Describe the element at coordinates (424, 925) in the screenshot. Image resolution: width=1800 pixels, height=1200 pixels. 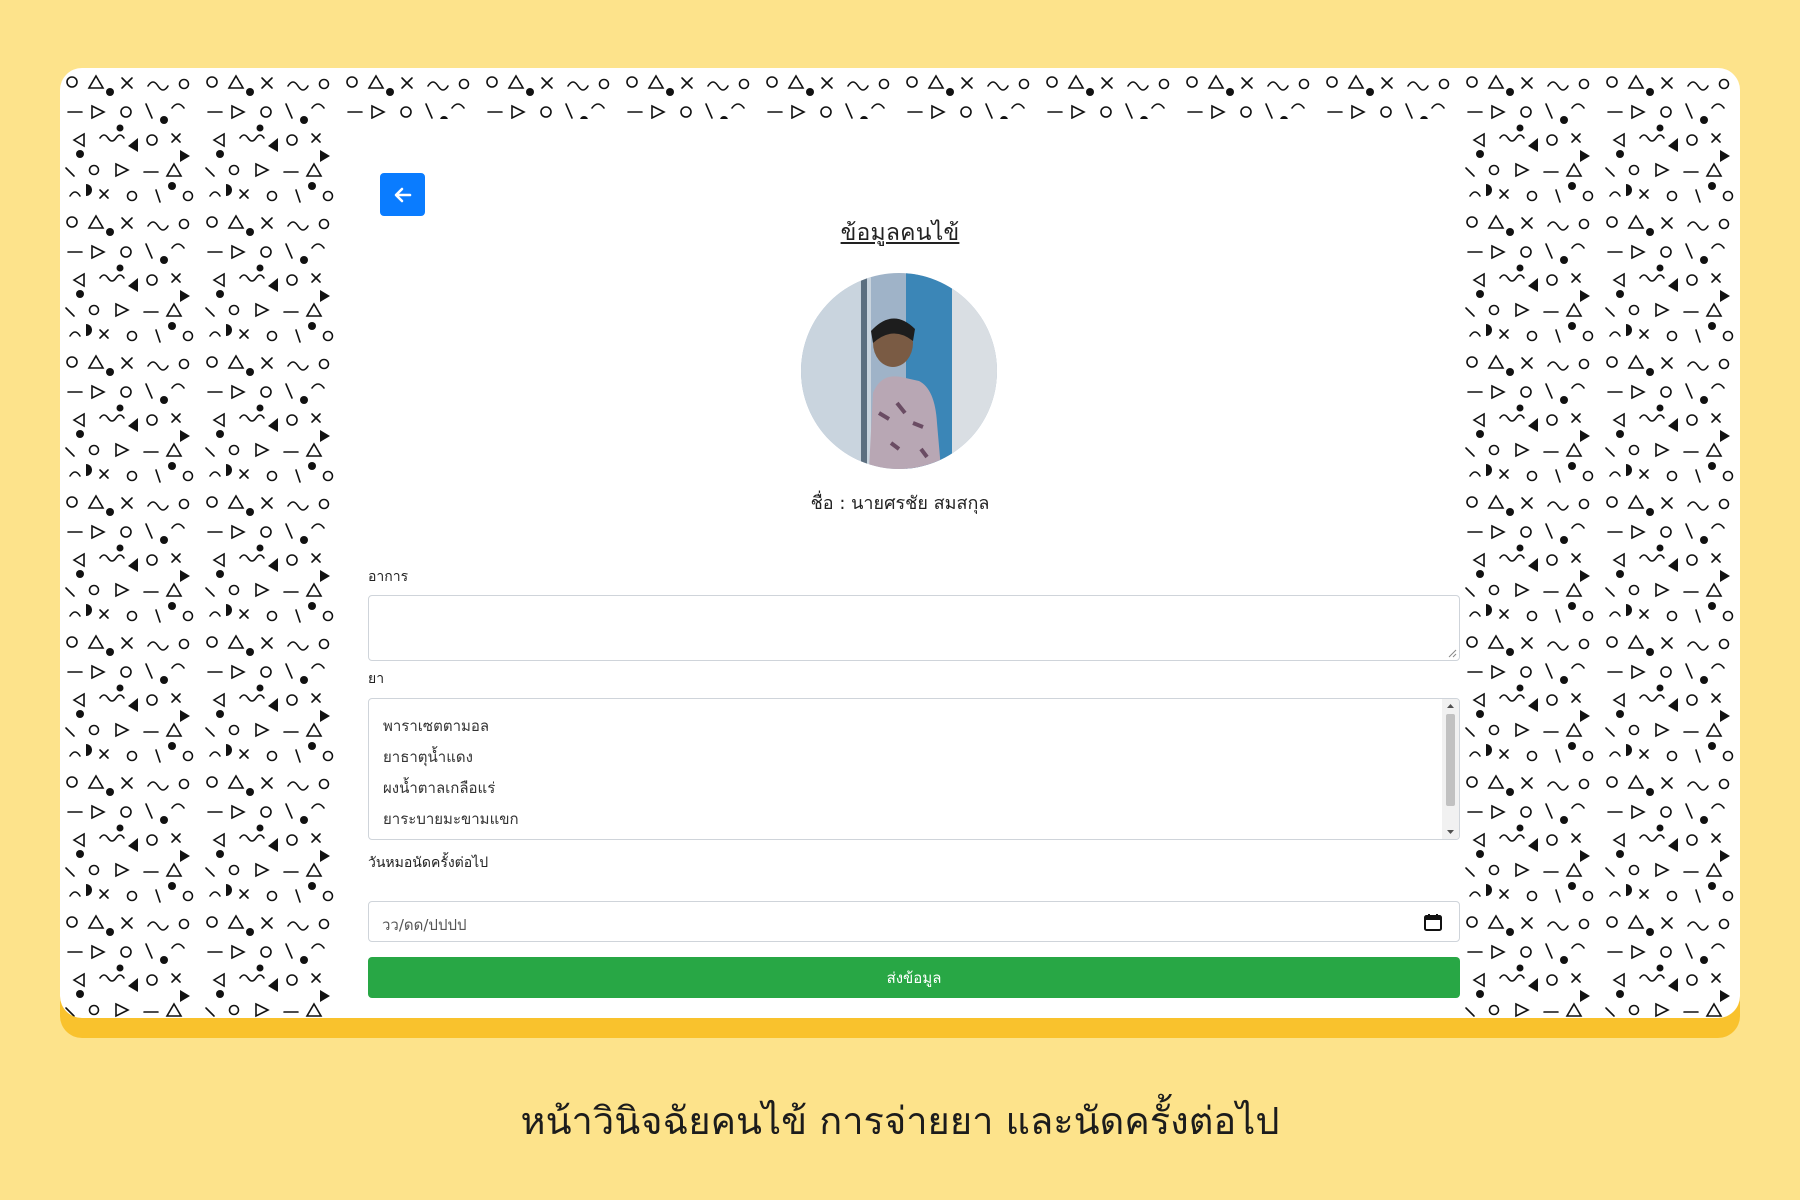
I see `date-placeholder: วว/ดด/ปปปป` at that location.